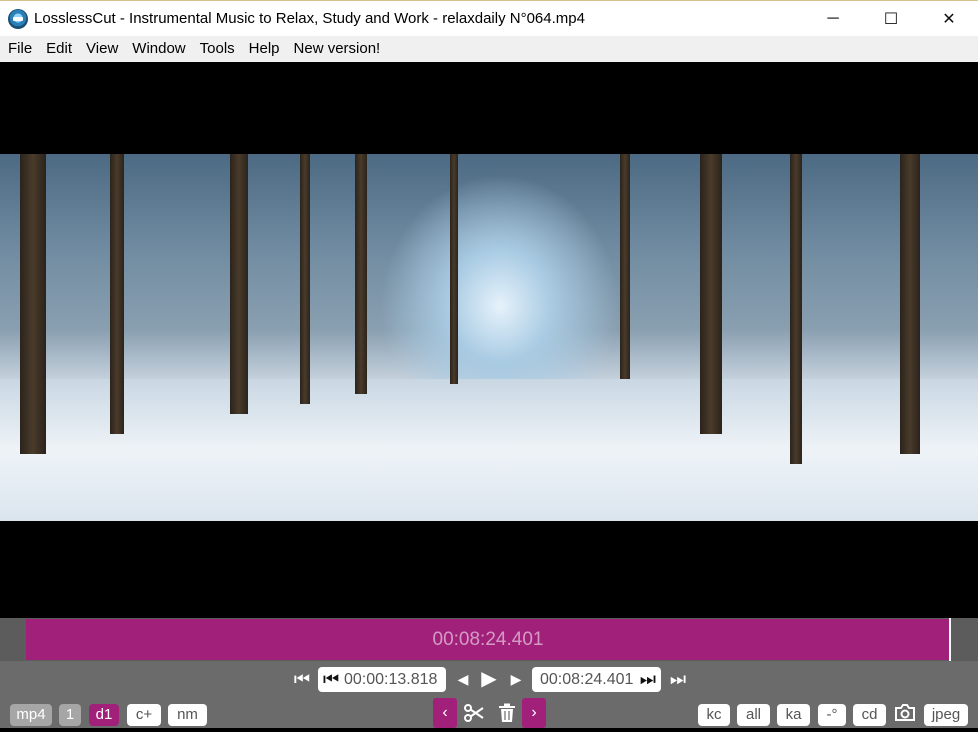  I want to click on keyframe-cut-button: kc, so click(714, 715).